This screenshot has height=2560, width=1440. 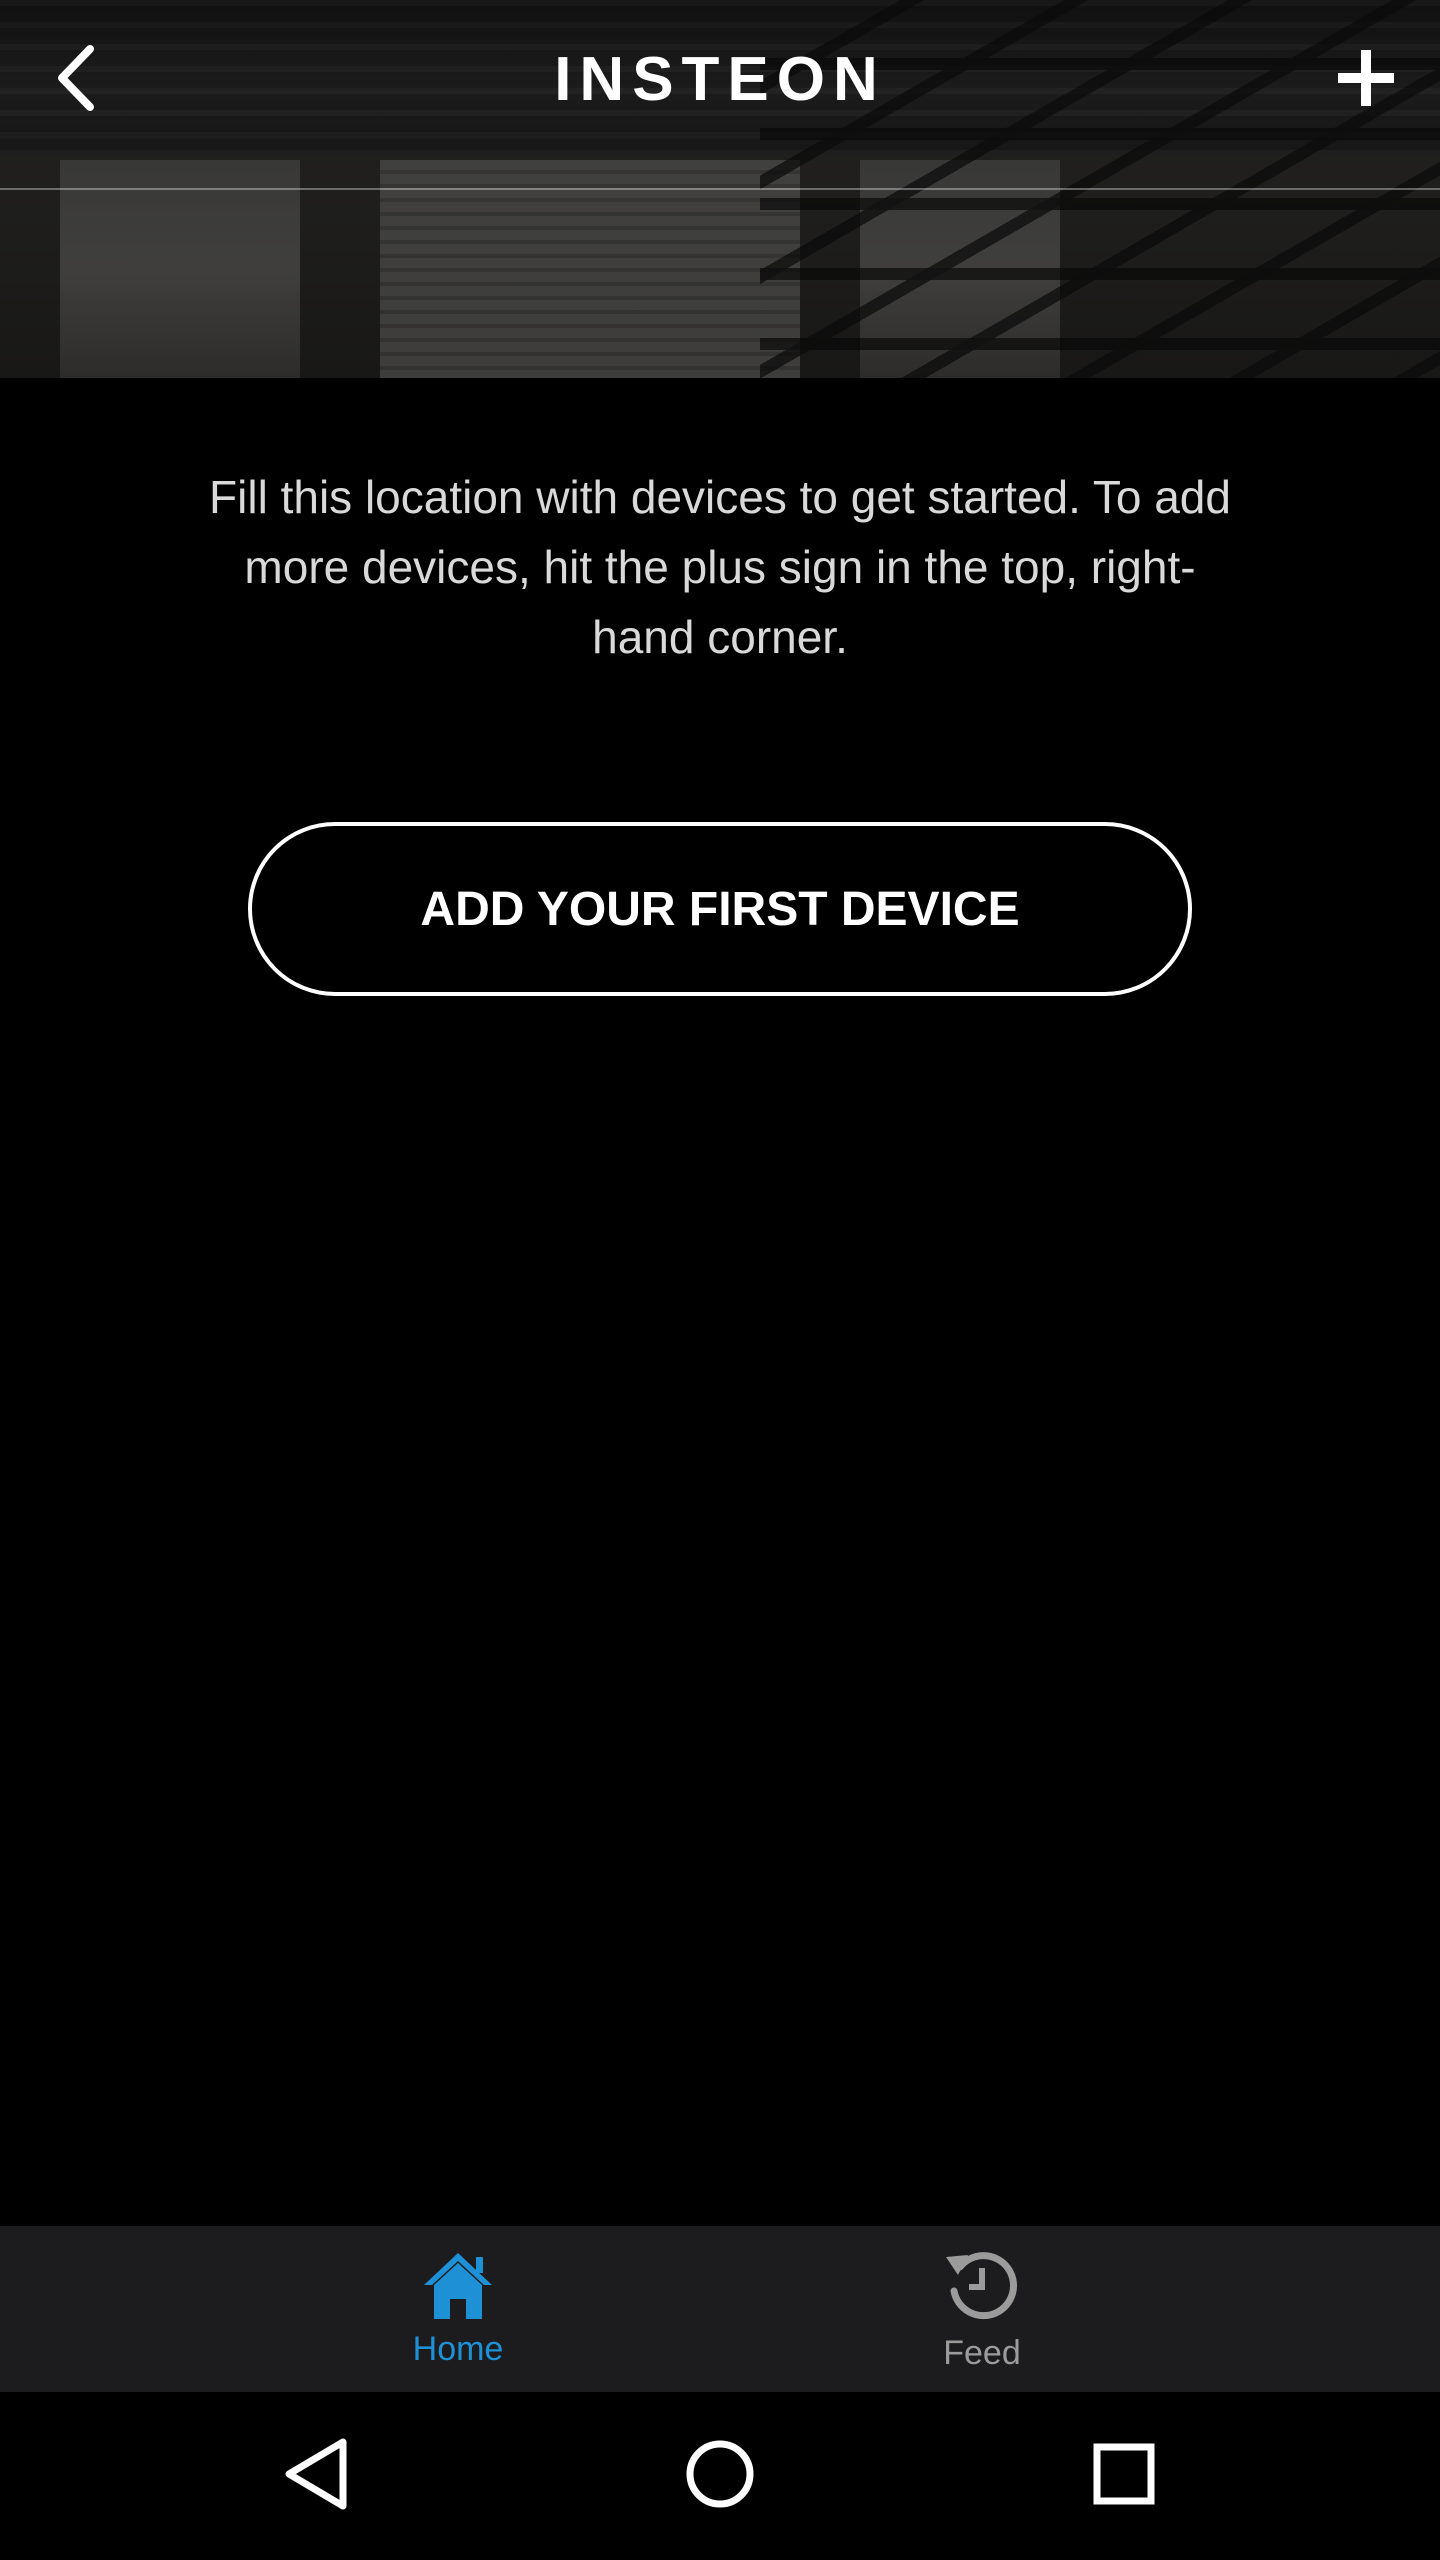 I want to click on system-home-button, so click(x=720, y=2476).